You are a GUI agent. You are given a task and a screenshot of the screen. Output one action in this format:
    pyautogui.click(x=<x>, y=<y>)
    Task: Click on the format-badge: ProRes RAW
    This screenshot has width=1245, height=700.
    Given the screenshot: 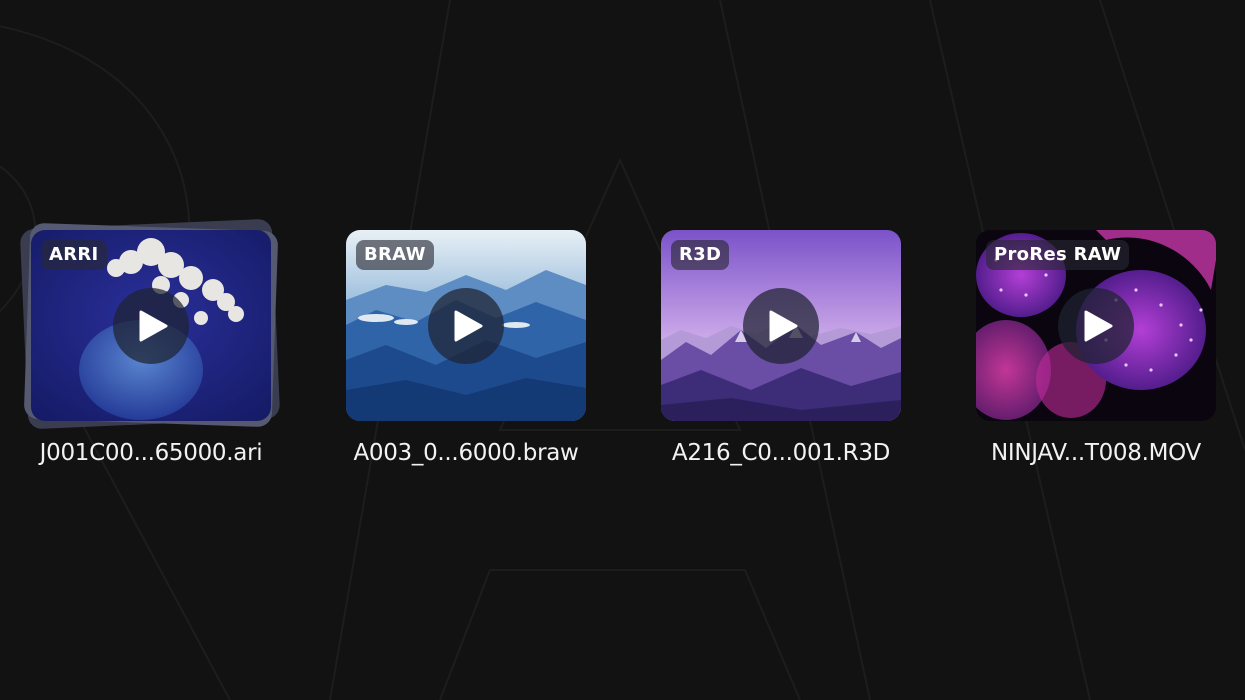 What is the action you would take?
    pyautogui.click(x=1058, y=255)
    